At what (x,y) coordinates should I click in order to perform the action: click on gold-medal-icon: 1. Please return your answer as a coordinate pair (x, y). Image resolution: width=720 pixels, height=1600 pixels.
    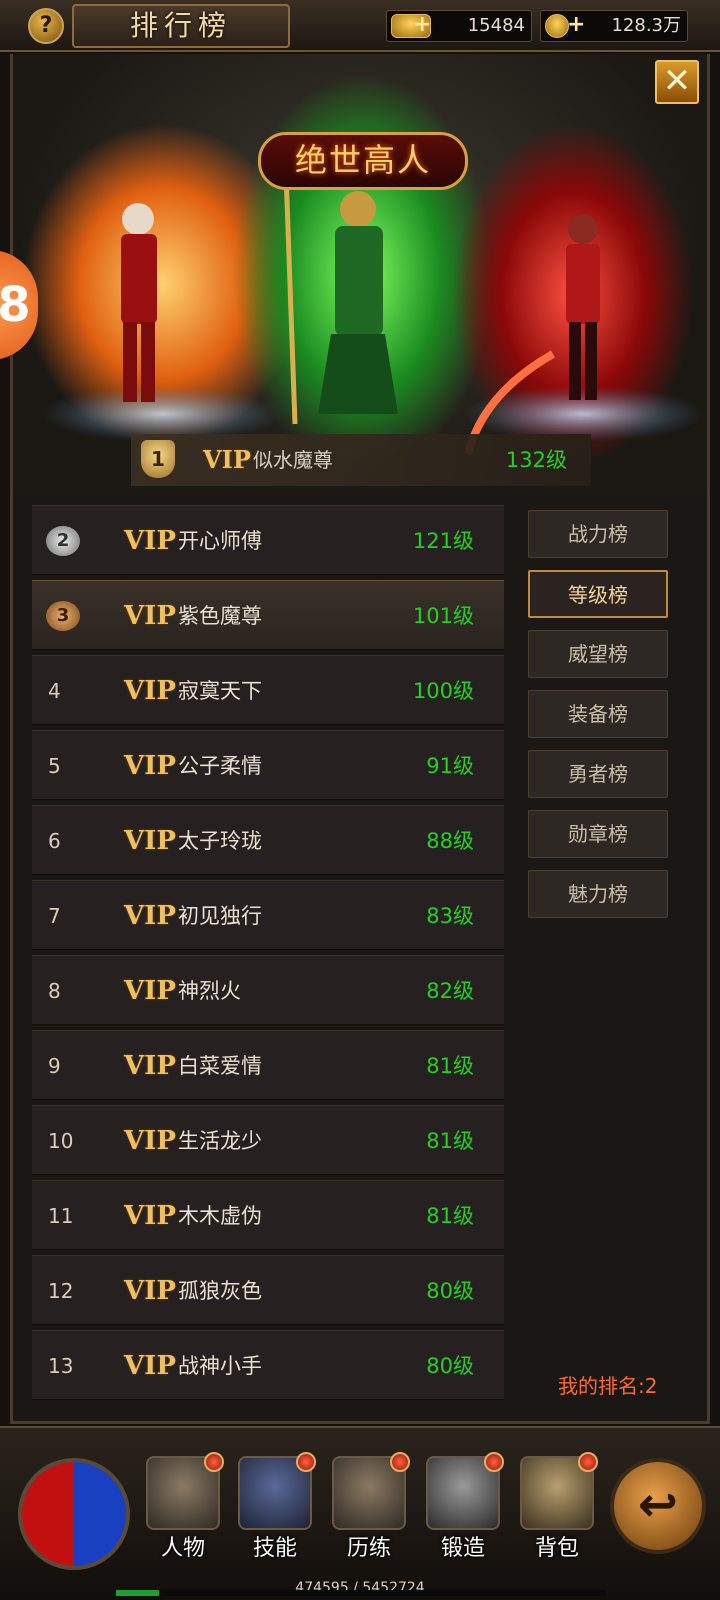
    Looking at the image, I should click on (158, 459).